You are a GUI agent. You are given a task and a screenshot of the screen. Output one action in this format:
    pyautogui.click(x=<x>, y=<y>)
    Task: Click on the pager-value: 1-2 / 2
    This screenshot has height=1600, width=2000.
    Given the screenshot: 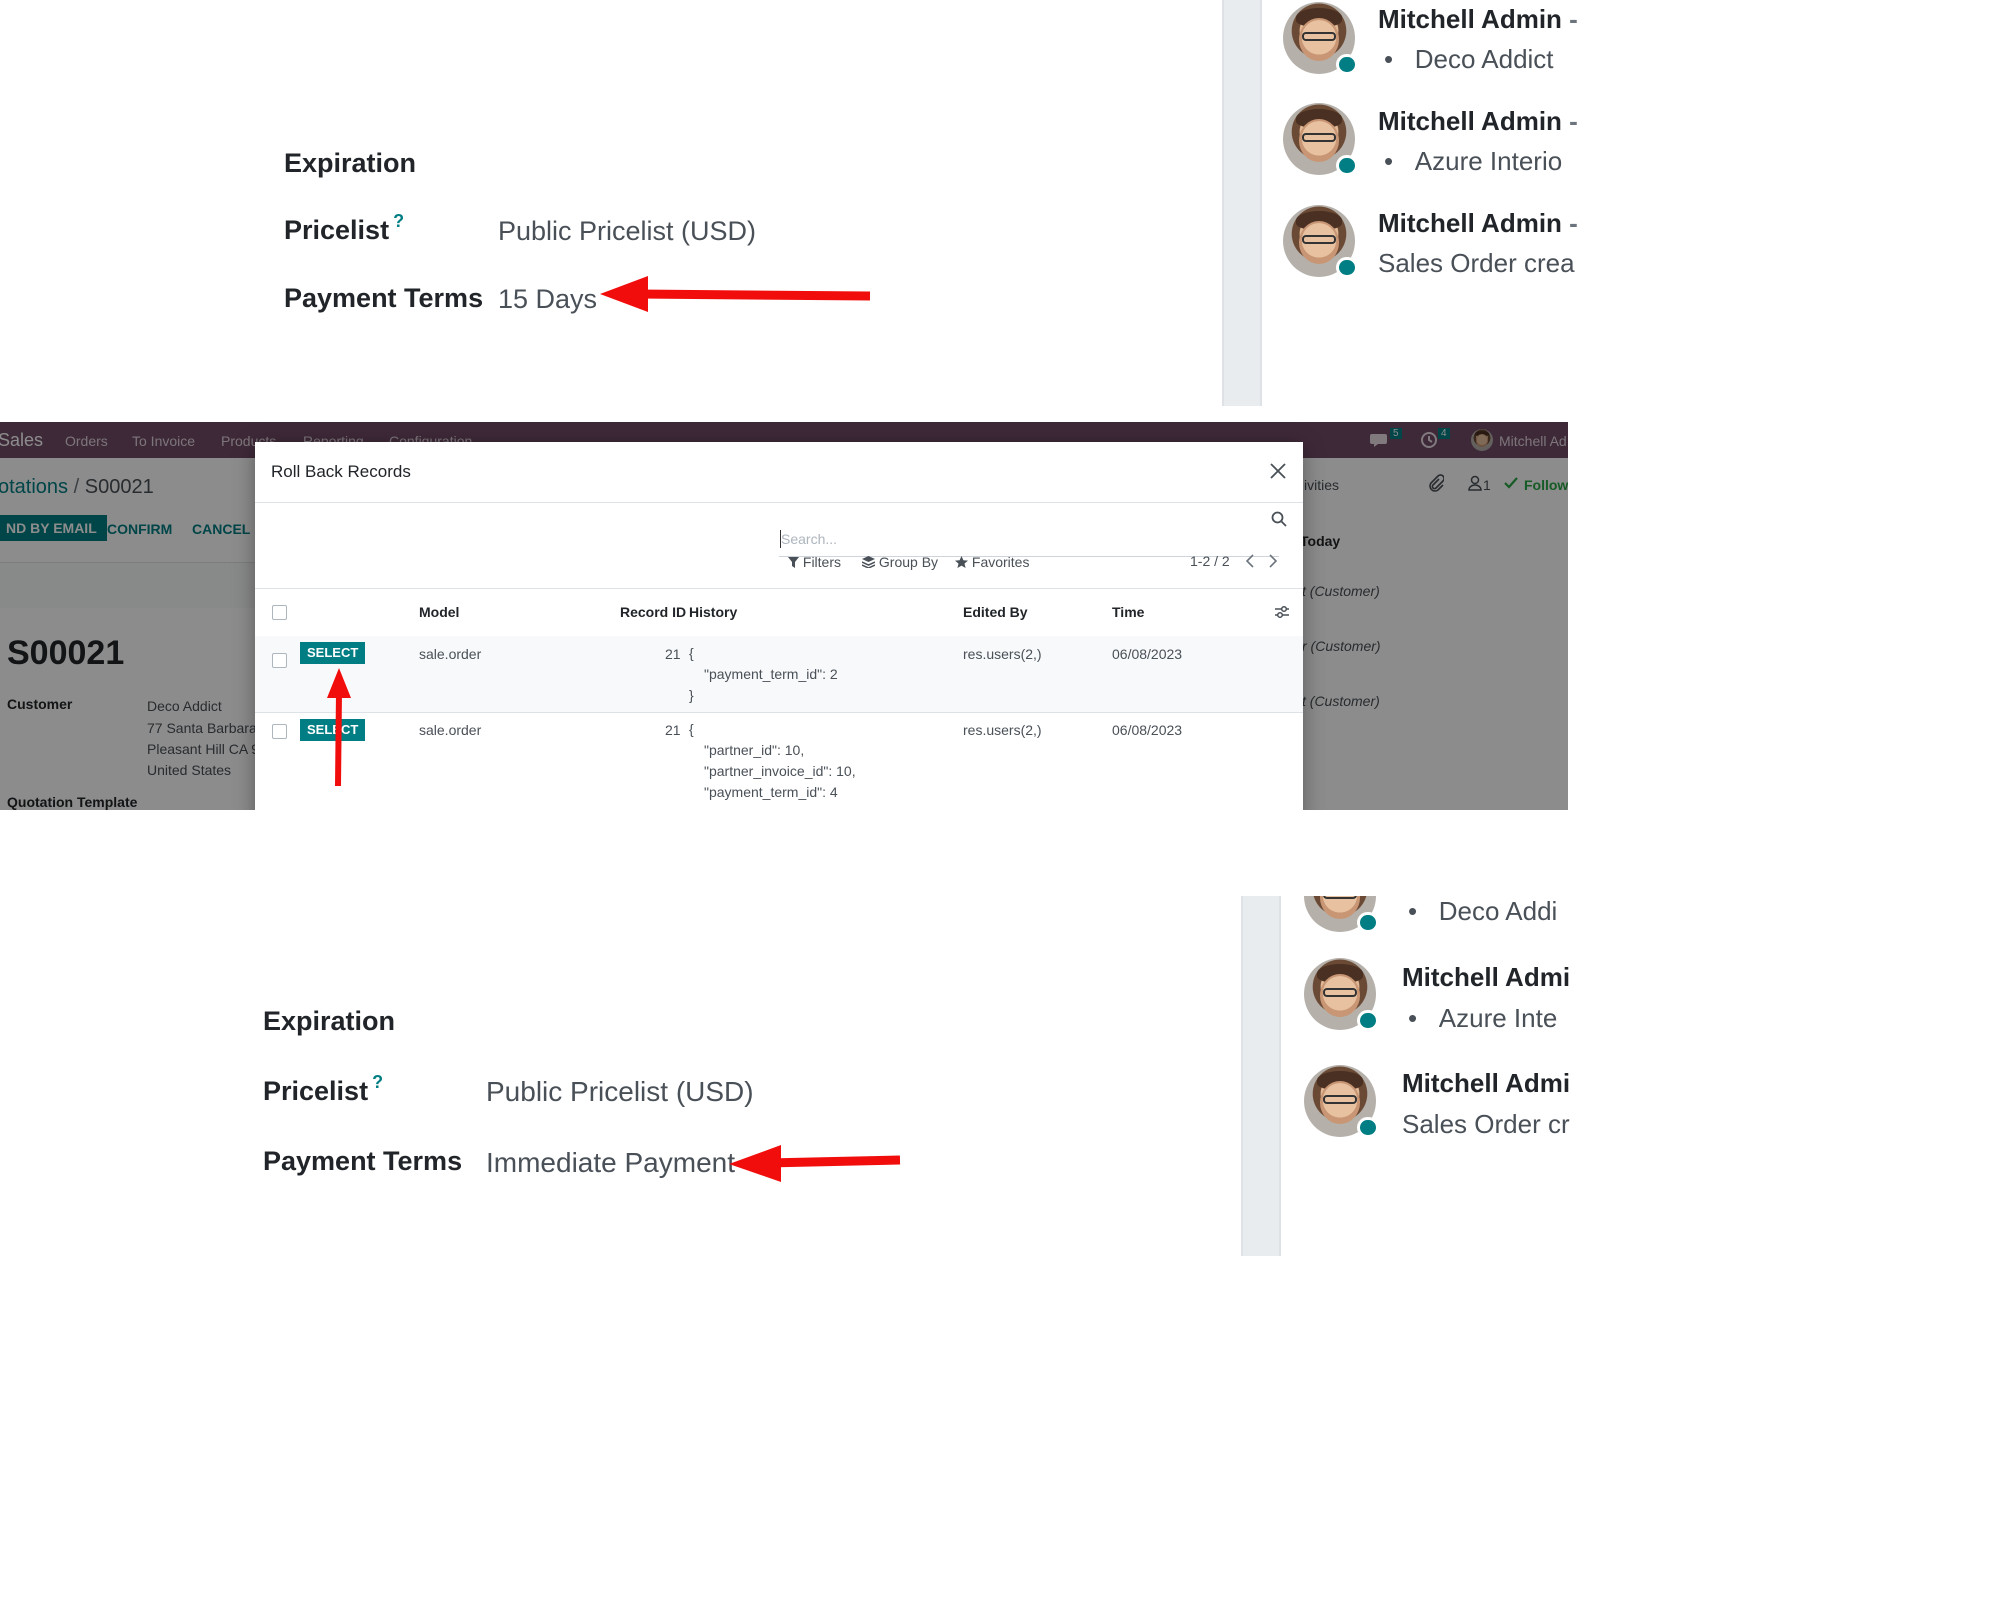 What is the action you would take?
    pyautogui.click(x=1210, y=561)
    